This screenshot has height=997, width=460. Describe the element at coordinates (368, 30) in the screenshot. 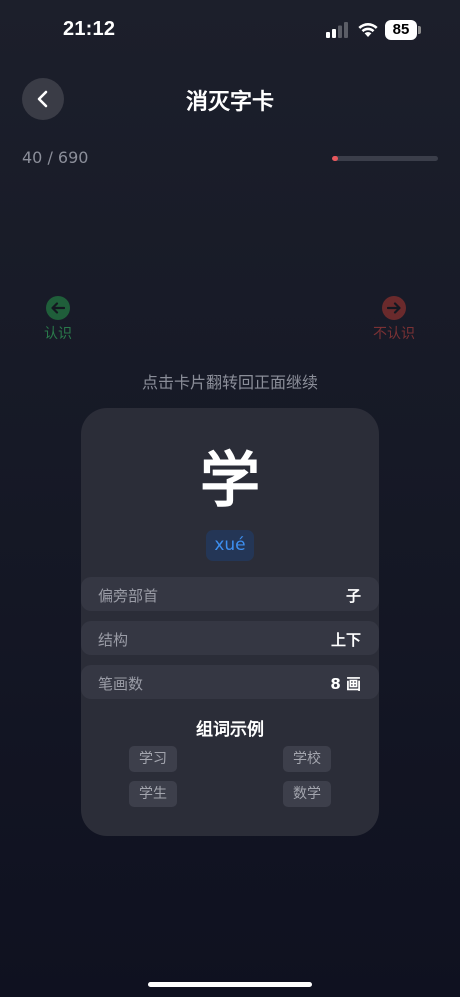

I see `wifi-icon` at that location.